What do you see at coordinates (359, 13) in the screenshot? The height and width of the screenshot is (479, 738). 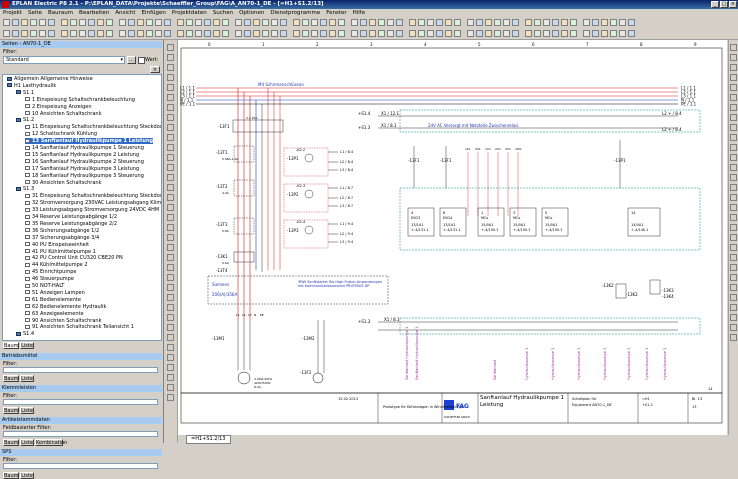 I see `menu-hilfe: Hilfe` at bounding box center [359, 13].